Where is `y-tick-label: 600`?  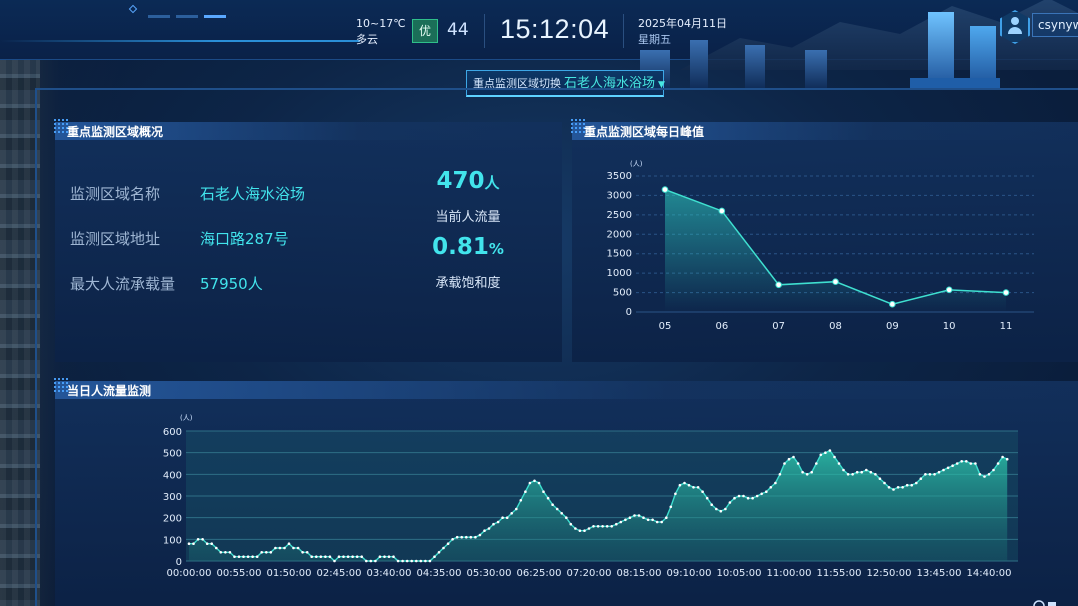 y-tick-label: 600 is located at coordinates (172, 432).